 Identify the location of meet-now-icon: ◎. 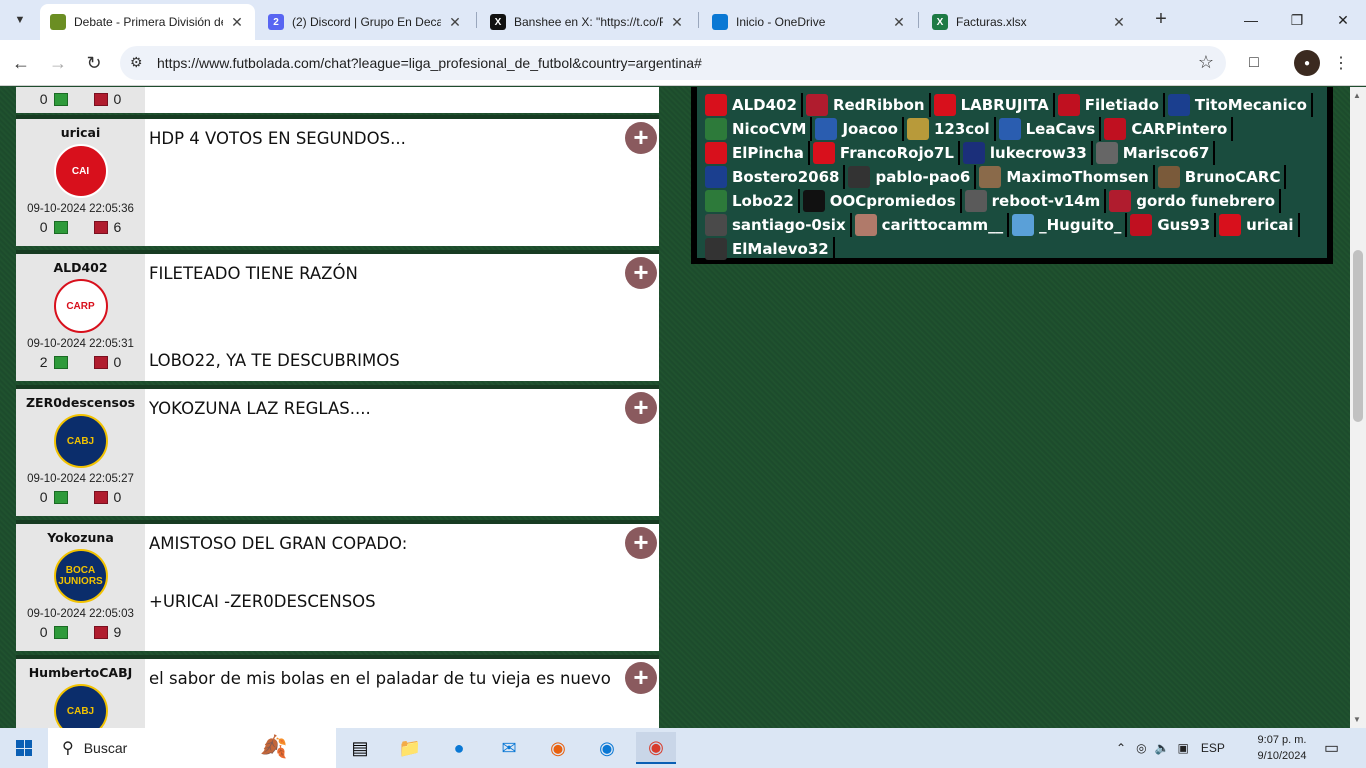
(1141, 748).